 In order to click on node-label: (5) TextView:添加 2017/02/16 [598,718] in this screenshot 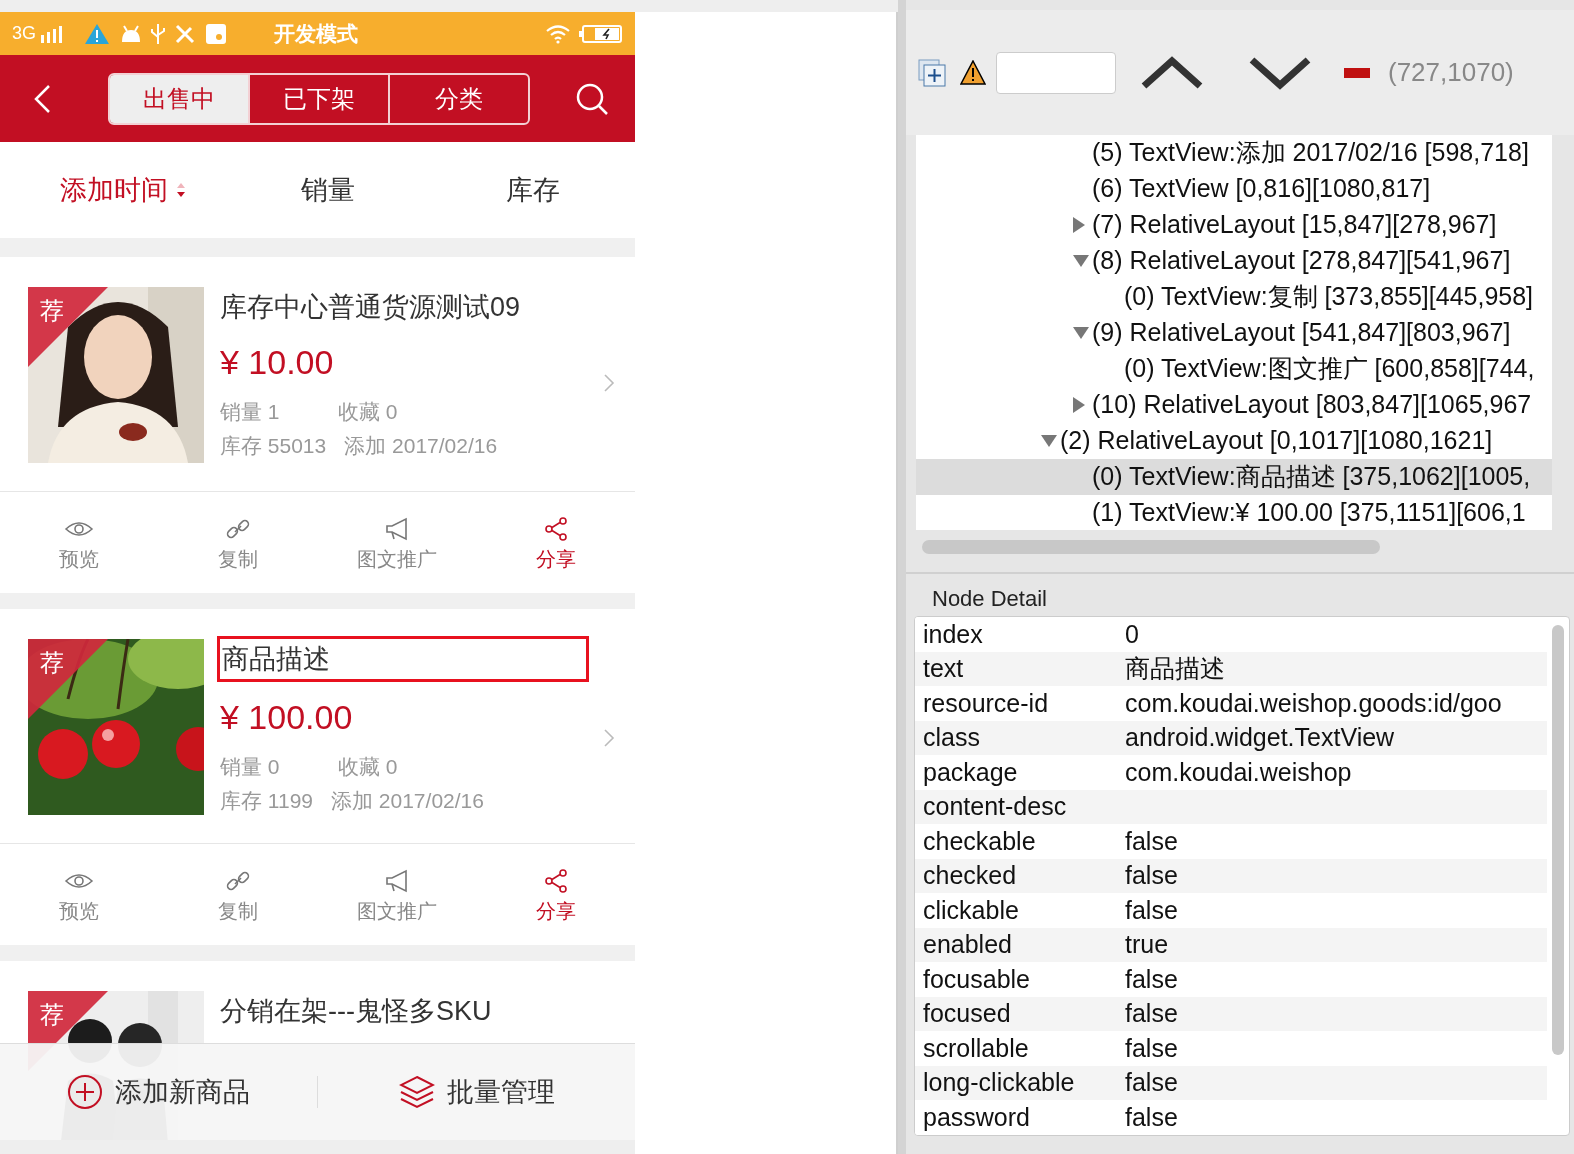, I will do `click(1310, 153)`.